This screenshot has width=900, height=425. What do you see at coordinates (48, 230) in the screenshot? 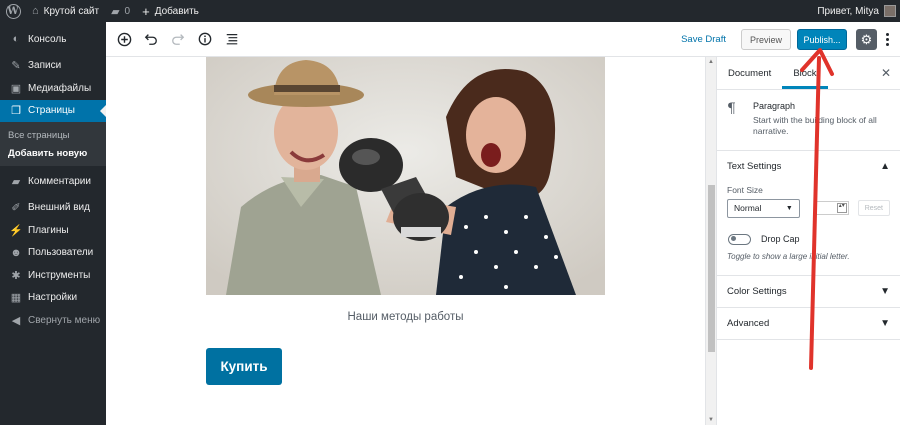
I see `sidebar-item-label: Плагины` at bounding box center [48, 230].